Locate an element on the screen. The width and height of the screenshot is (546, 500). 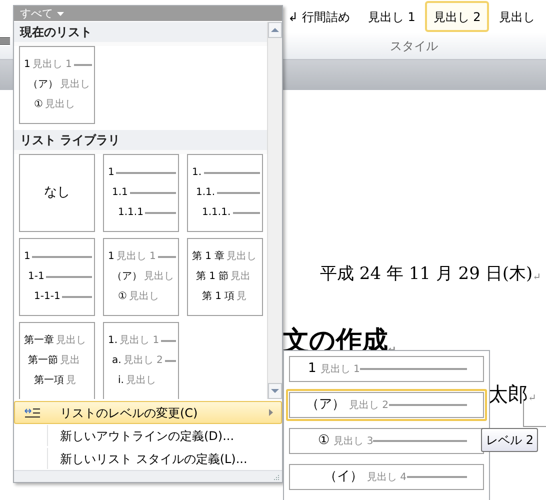
style-gallery-item: 見出し 2 is located at coordinates (457, 16).